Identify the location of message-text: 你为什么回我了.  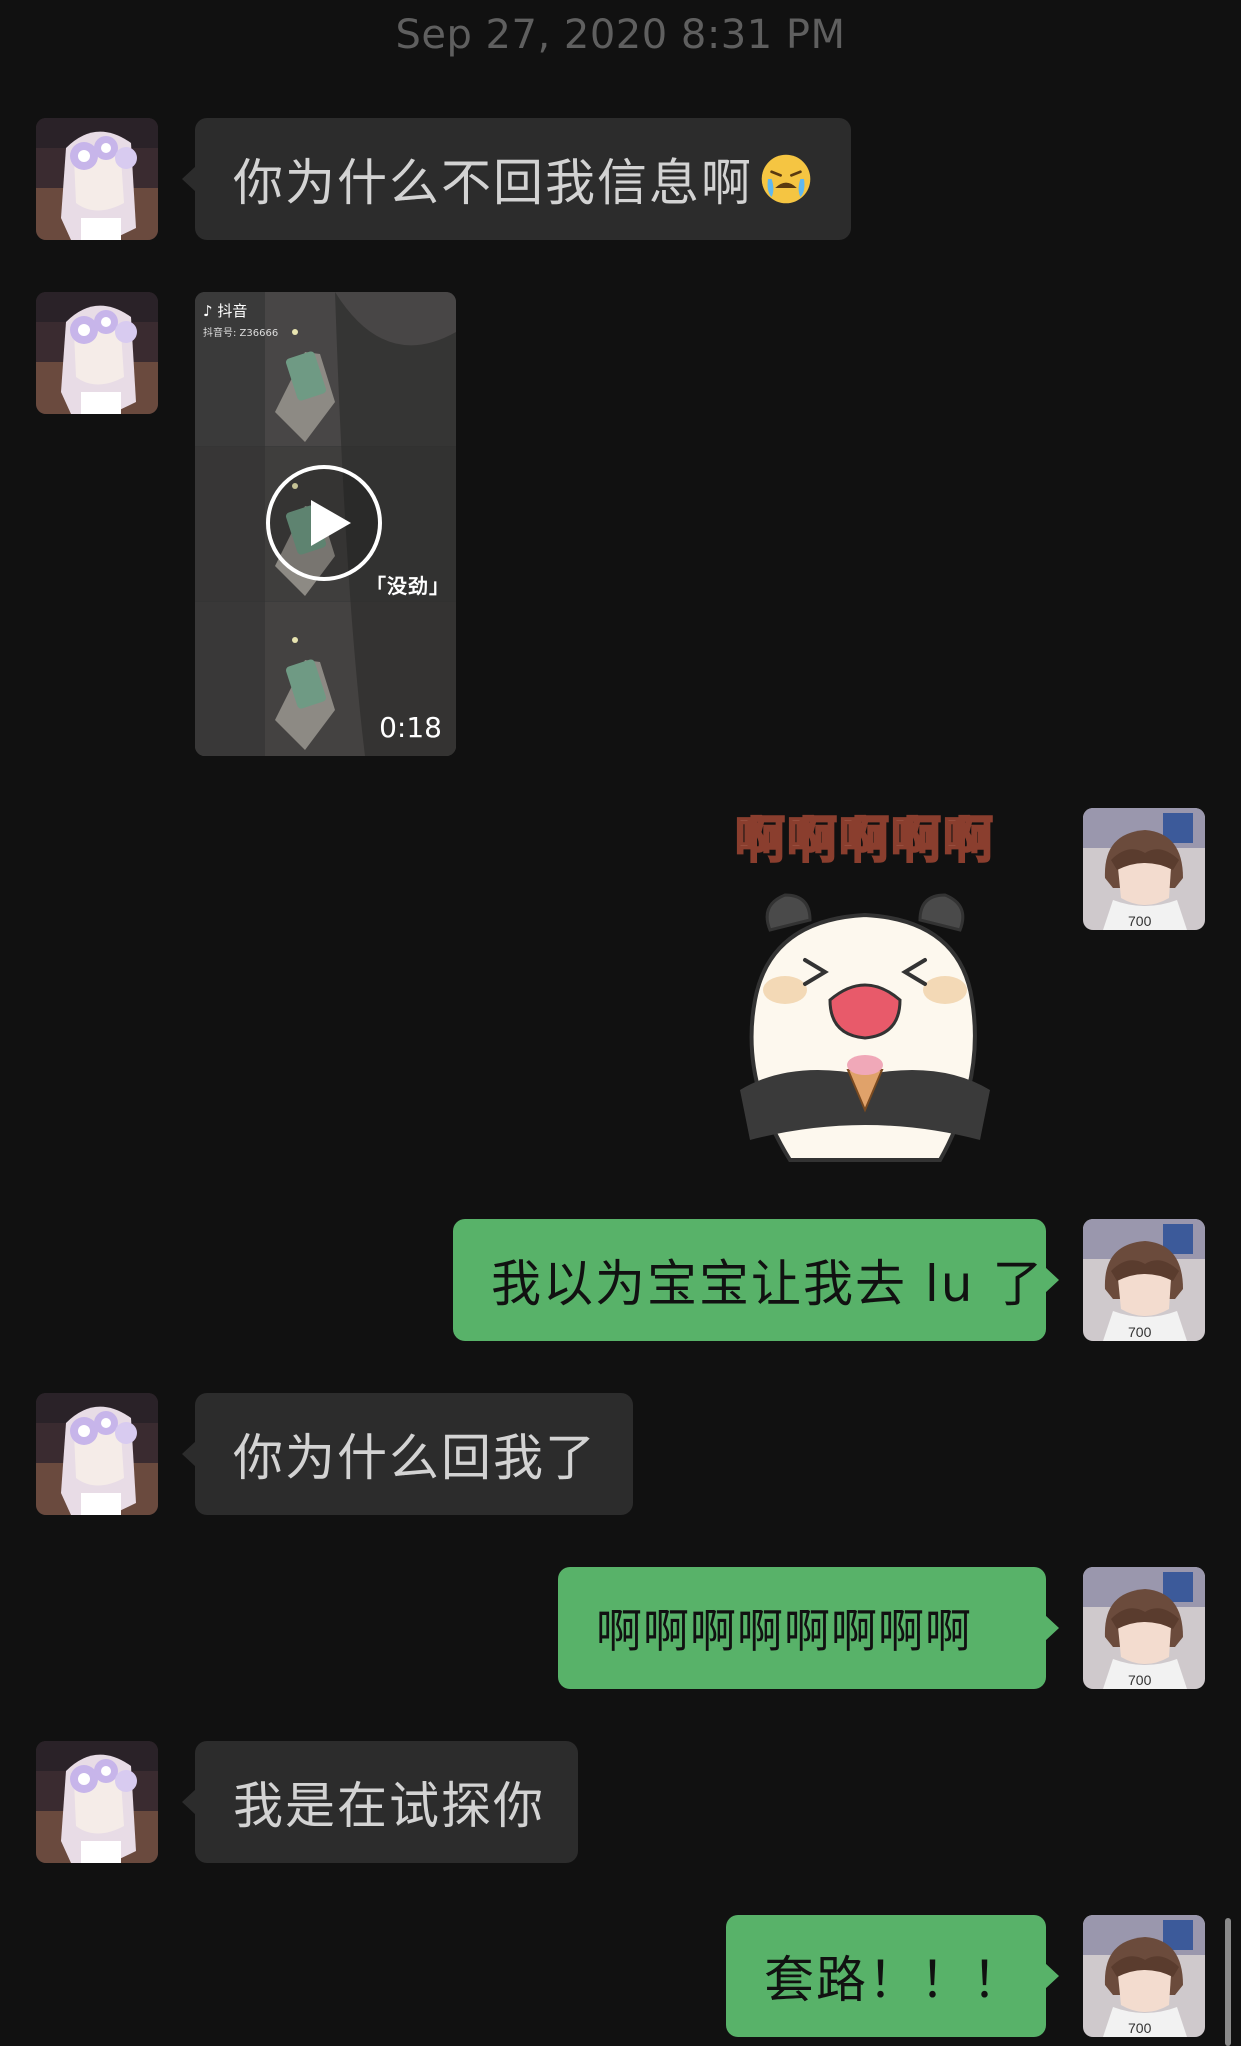
(415, 1458).